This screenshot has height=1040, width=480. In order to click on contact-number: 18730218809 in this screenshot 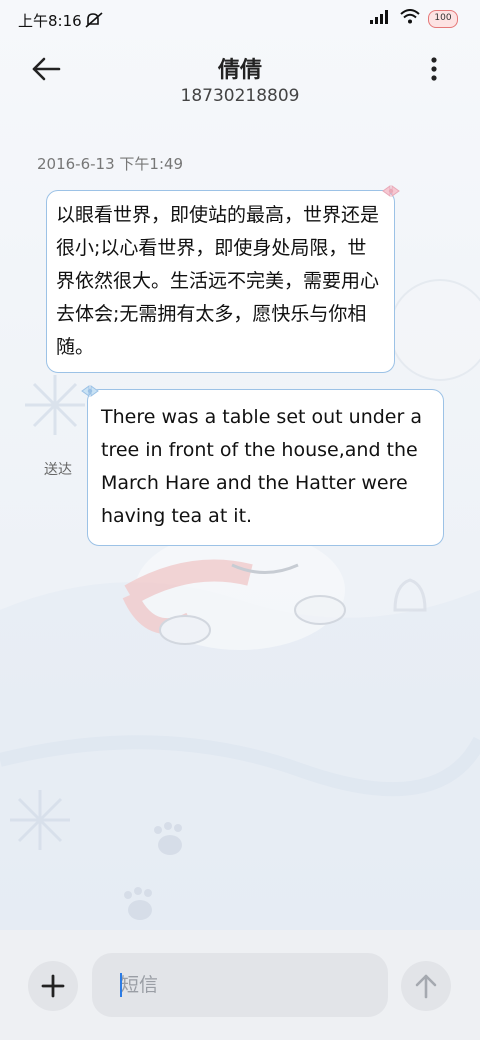, I will do `click(240, 96)`.